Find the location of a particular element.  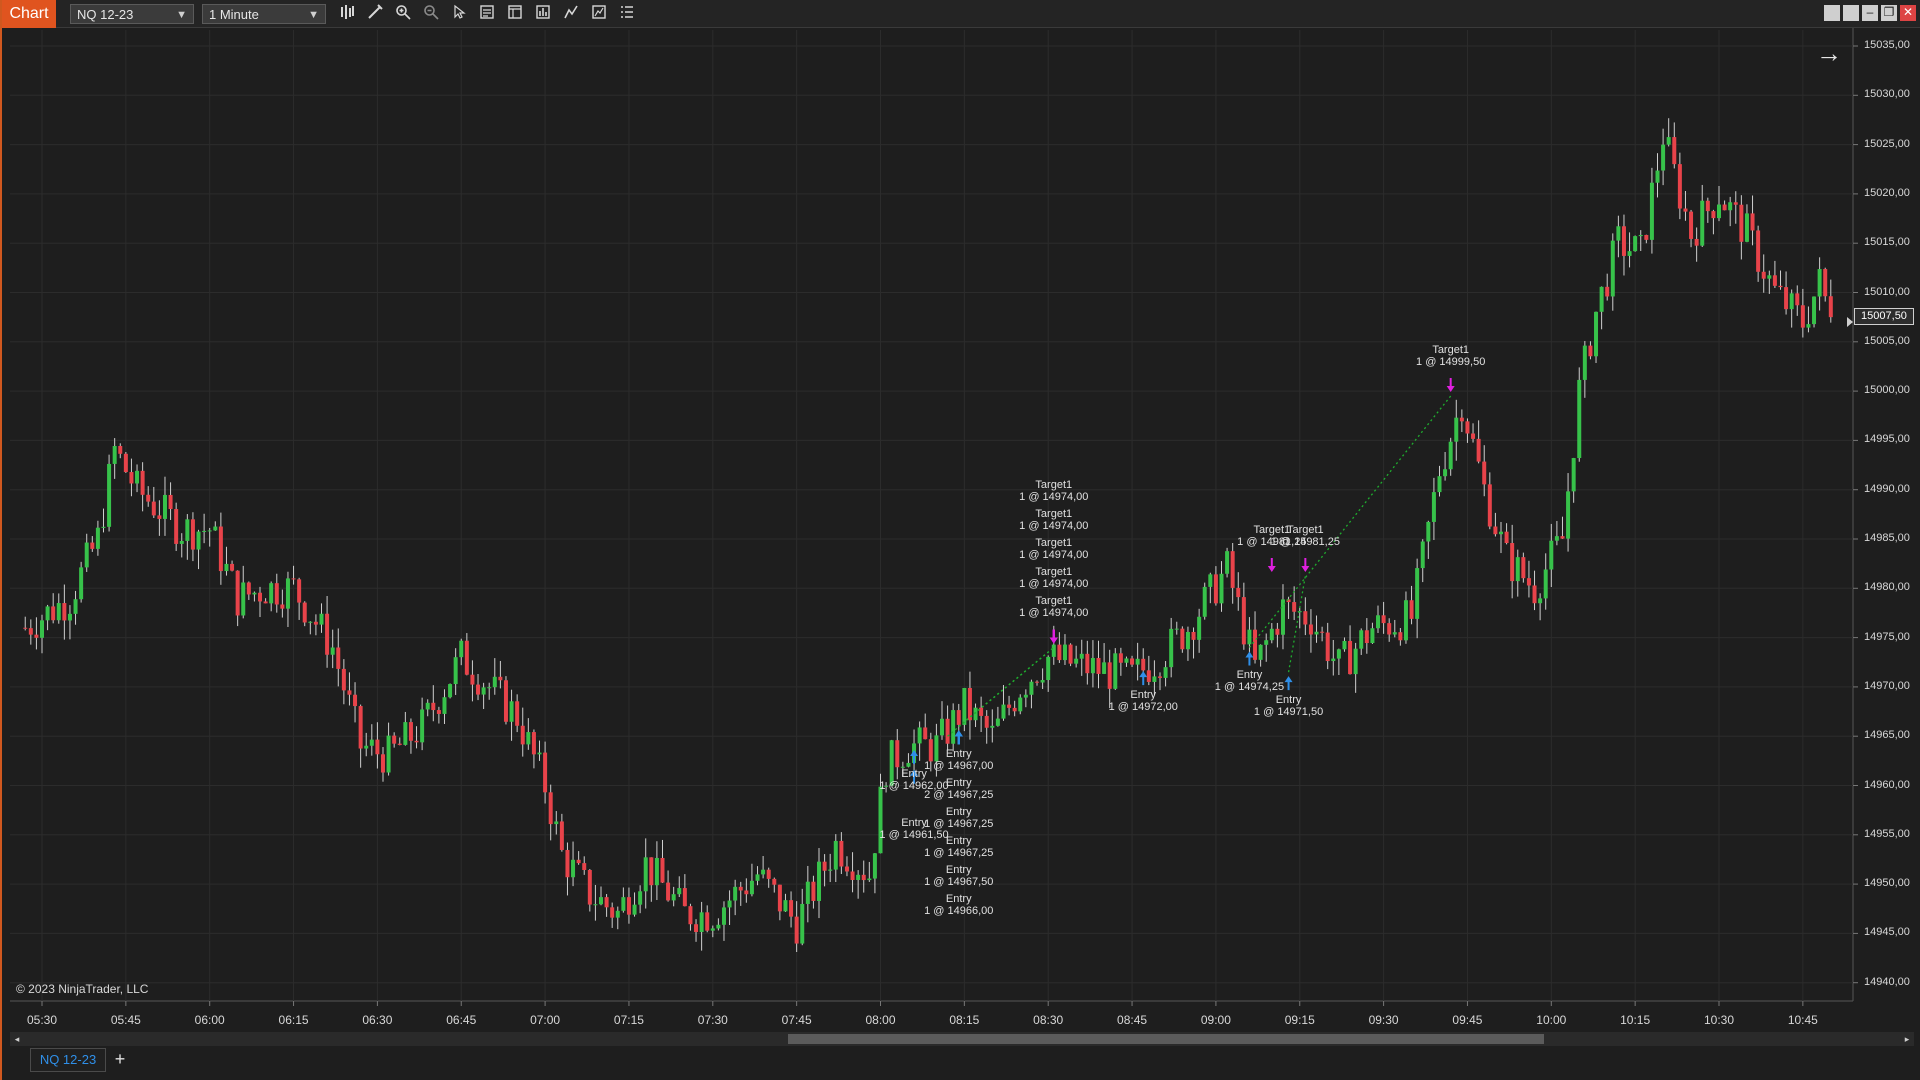

execution-label: Target1 1 @ 14974,00 is located at coordinates (1054, 578).